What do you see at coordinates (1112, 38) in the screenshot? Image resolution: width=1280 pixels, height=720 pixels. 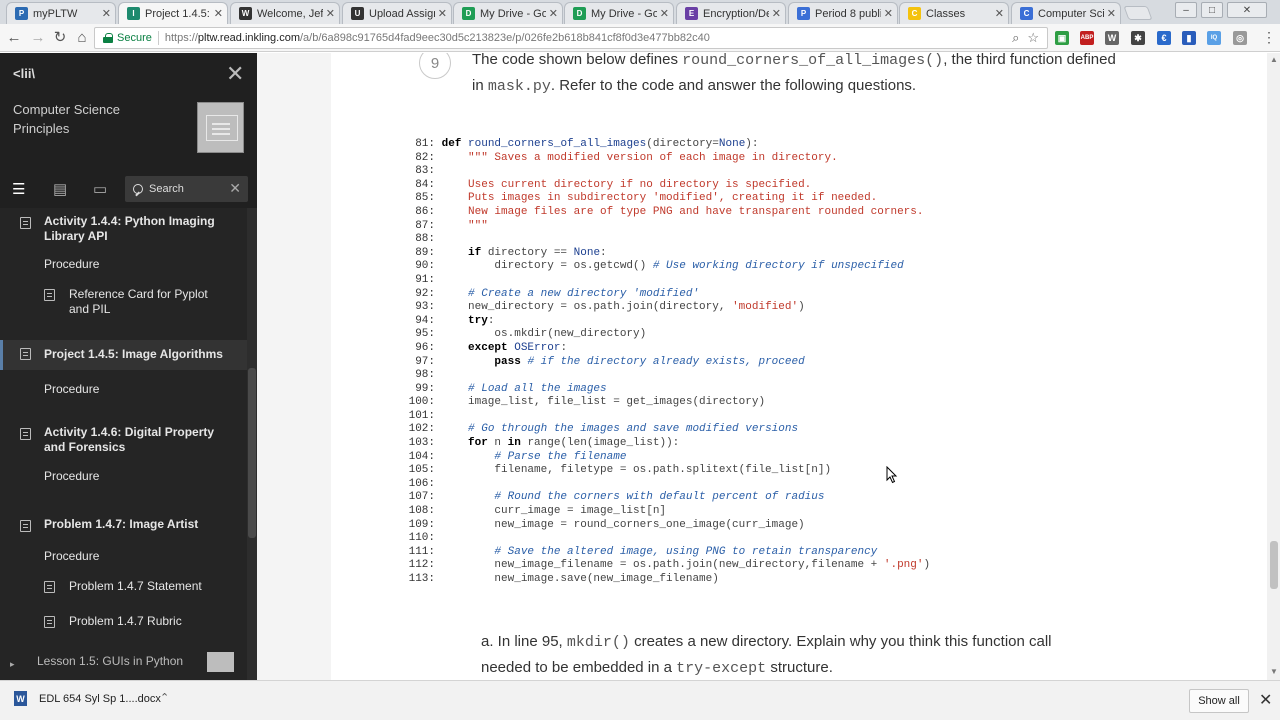 I see `w-extension-icon: W` at bounding box center [1112, 38].